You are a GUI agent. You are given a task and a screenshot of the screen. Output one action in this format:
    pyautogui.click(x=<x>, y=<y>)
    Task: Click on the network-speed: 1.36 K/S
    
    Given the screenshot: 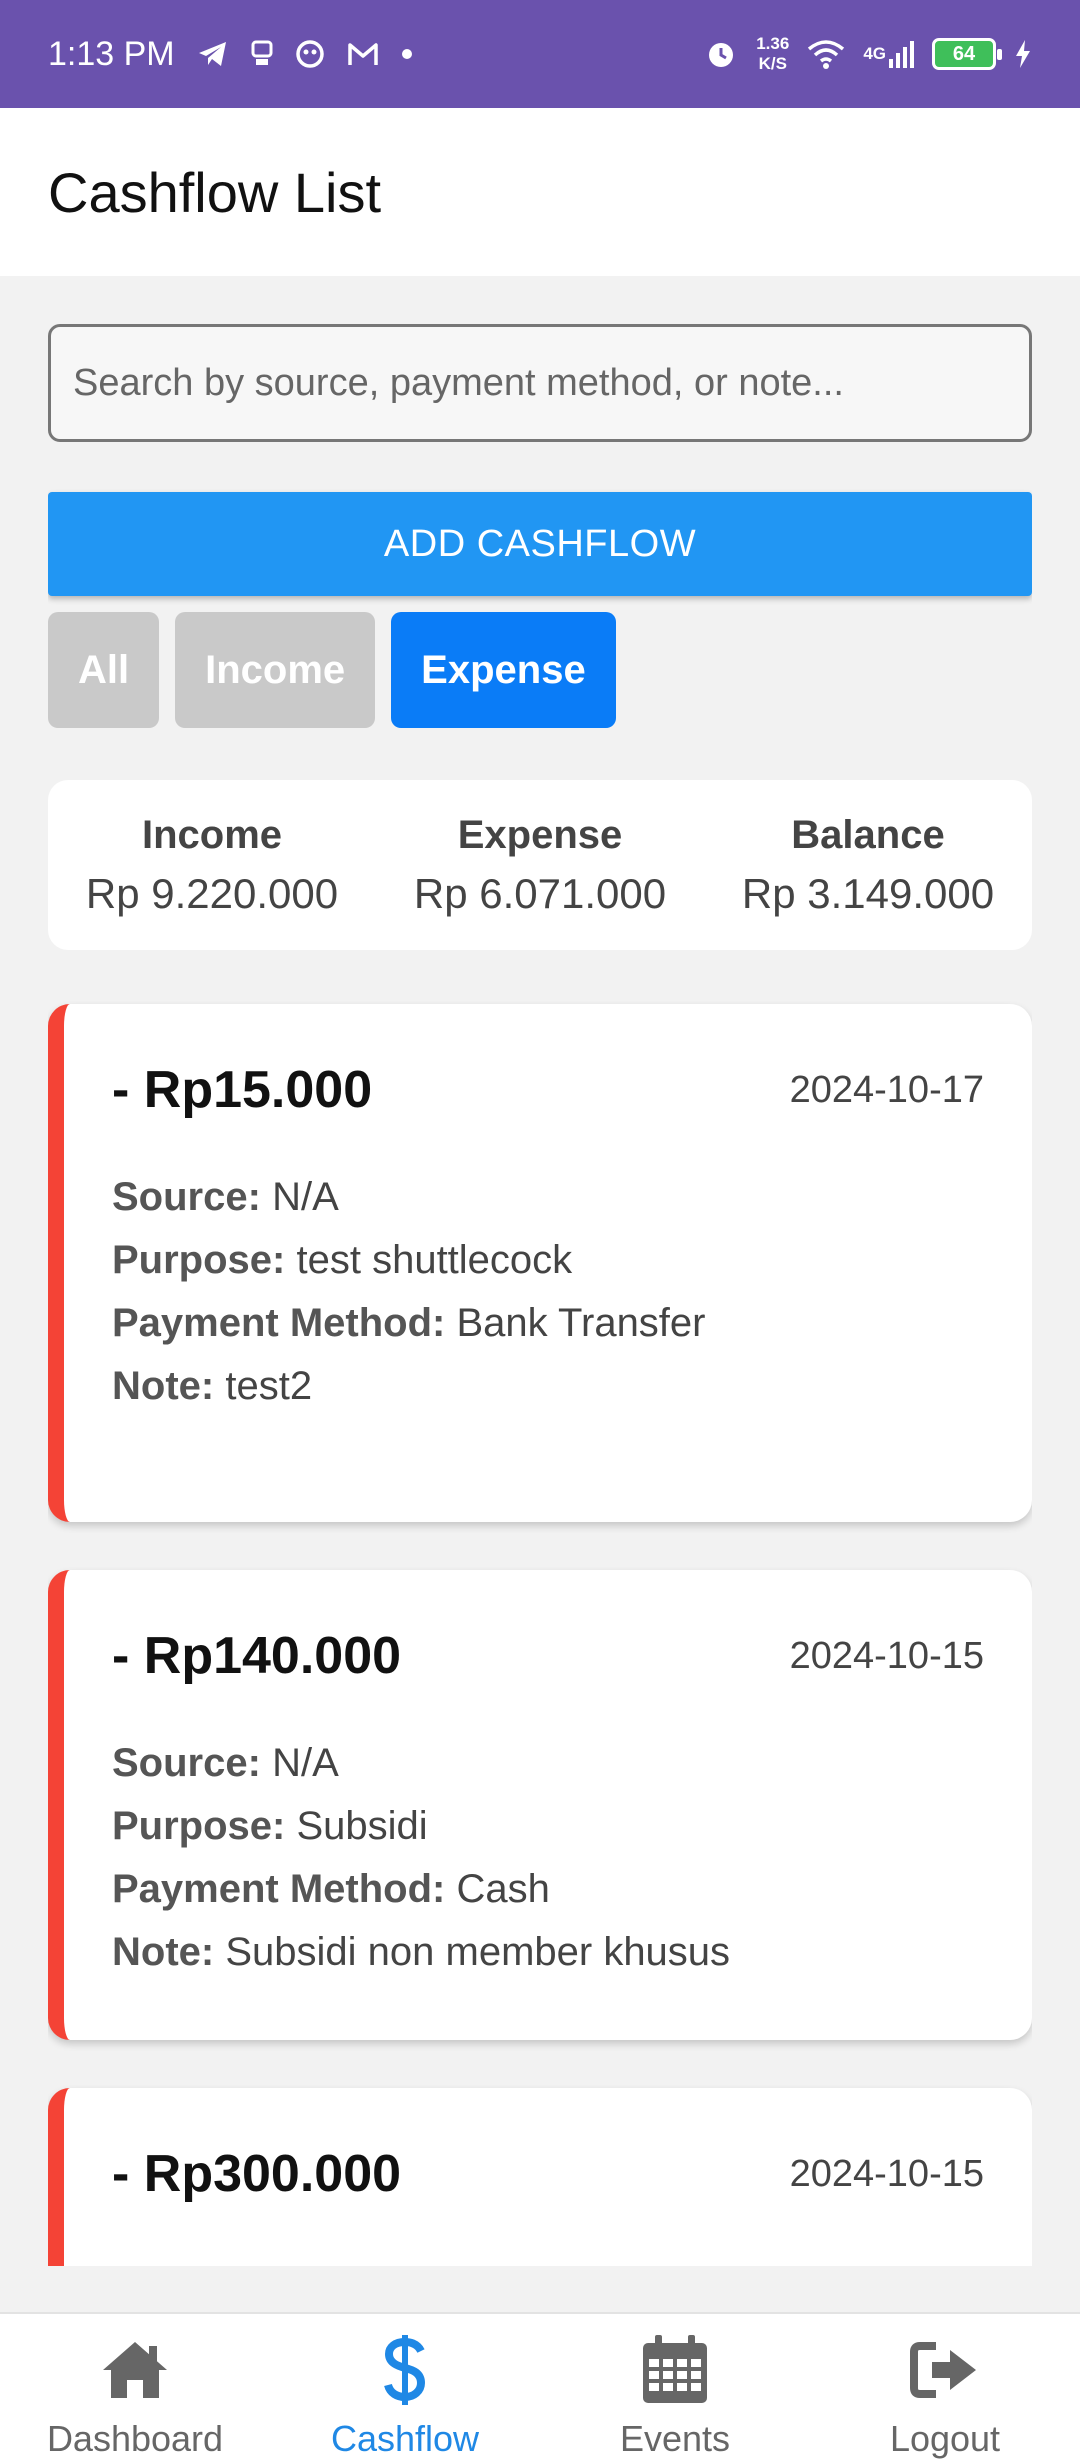 What is the action you would take?
    pyautogui.click(x=773, y=53)
    